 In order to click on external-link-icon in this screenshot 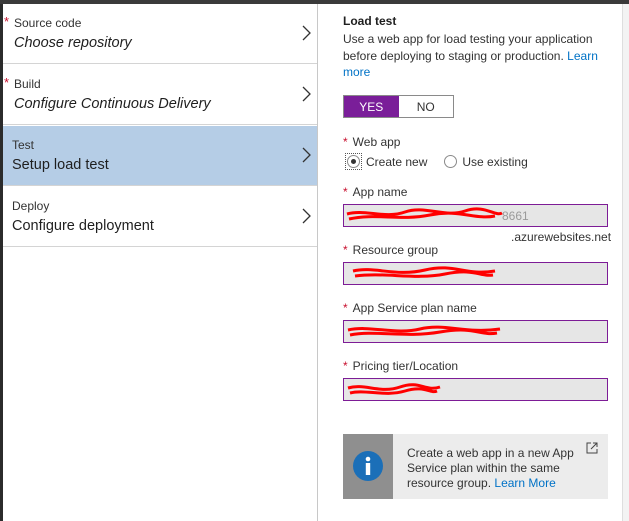, I will do `click(592, 448)`.